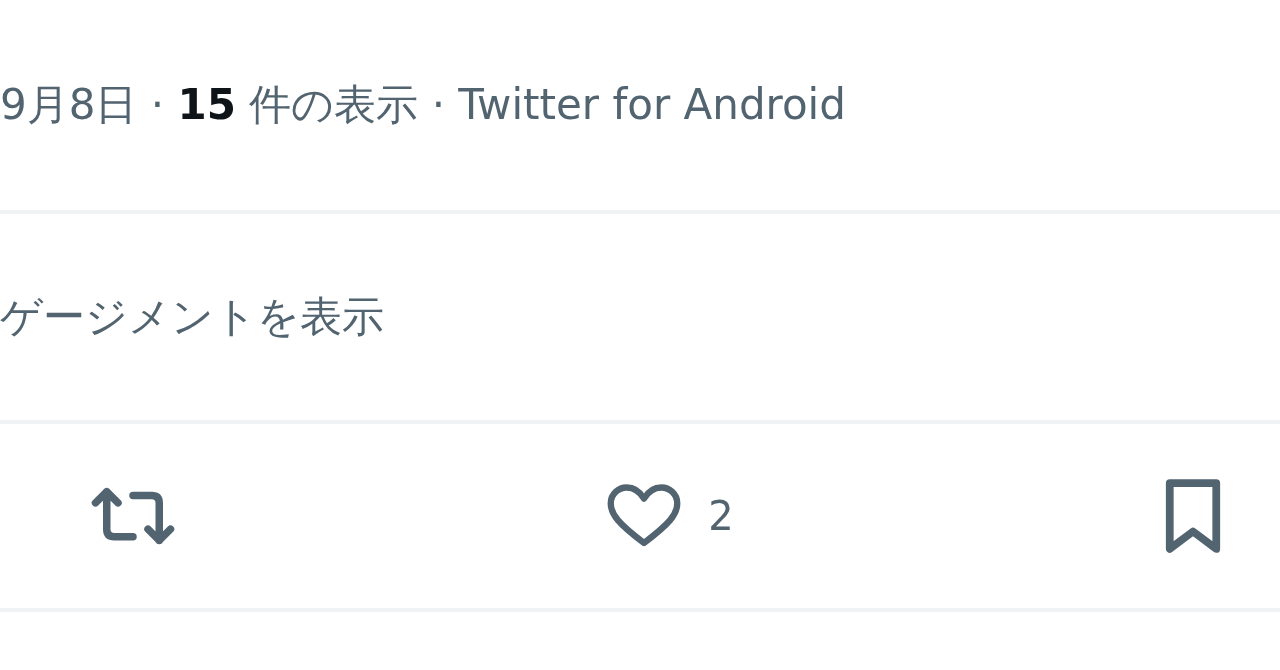 This screenshot has width=1280, height=670. I want to click on like-button: 2, so click(670, 516).